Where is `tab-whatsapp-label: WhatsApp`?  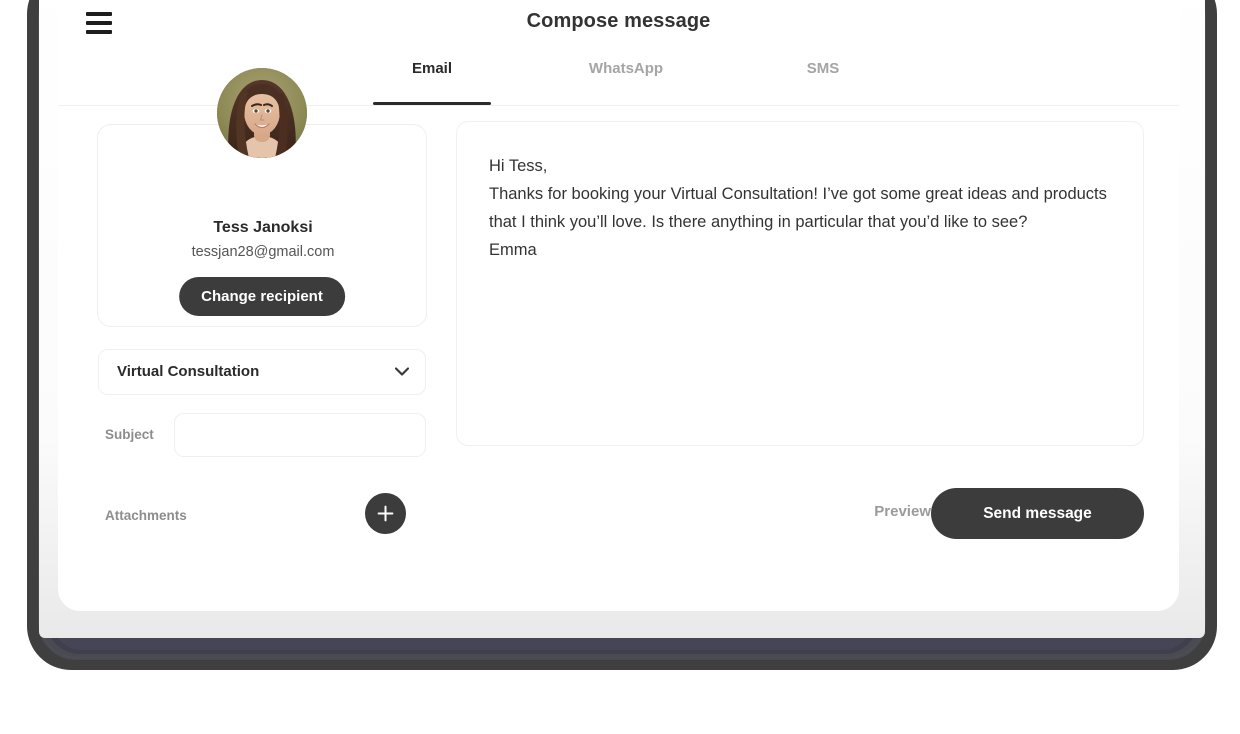
tab-whatsapp-label: WhatsApp is located at coordinates (626, 68).